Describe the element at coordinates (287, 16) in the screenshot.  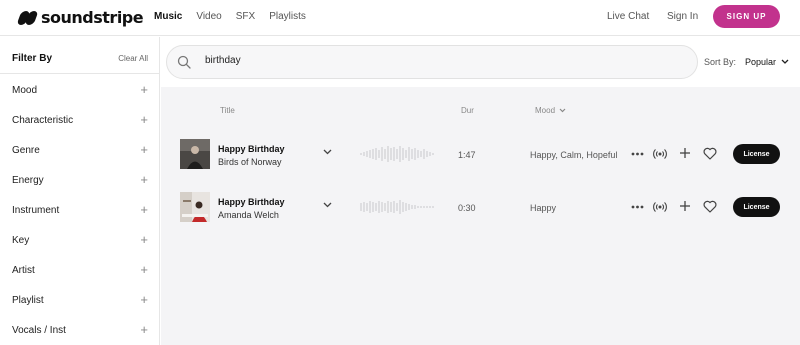
I see `nav-playlists: Playlists` at that location.